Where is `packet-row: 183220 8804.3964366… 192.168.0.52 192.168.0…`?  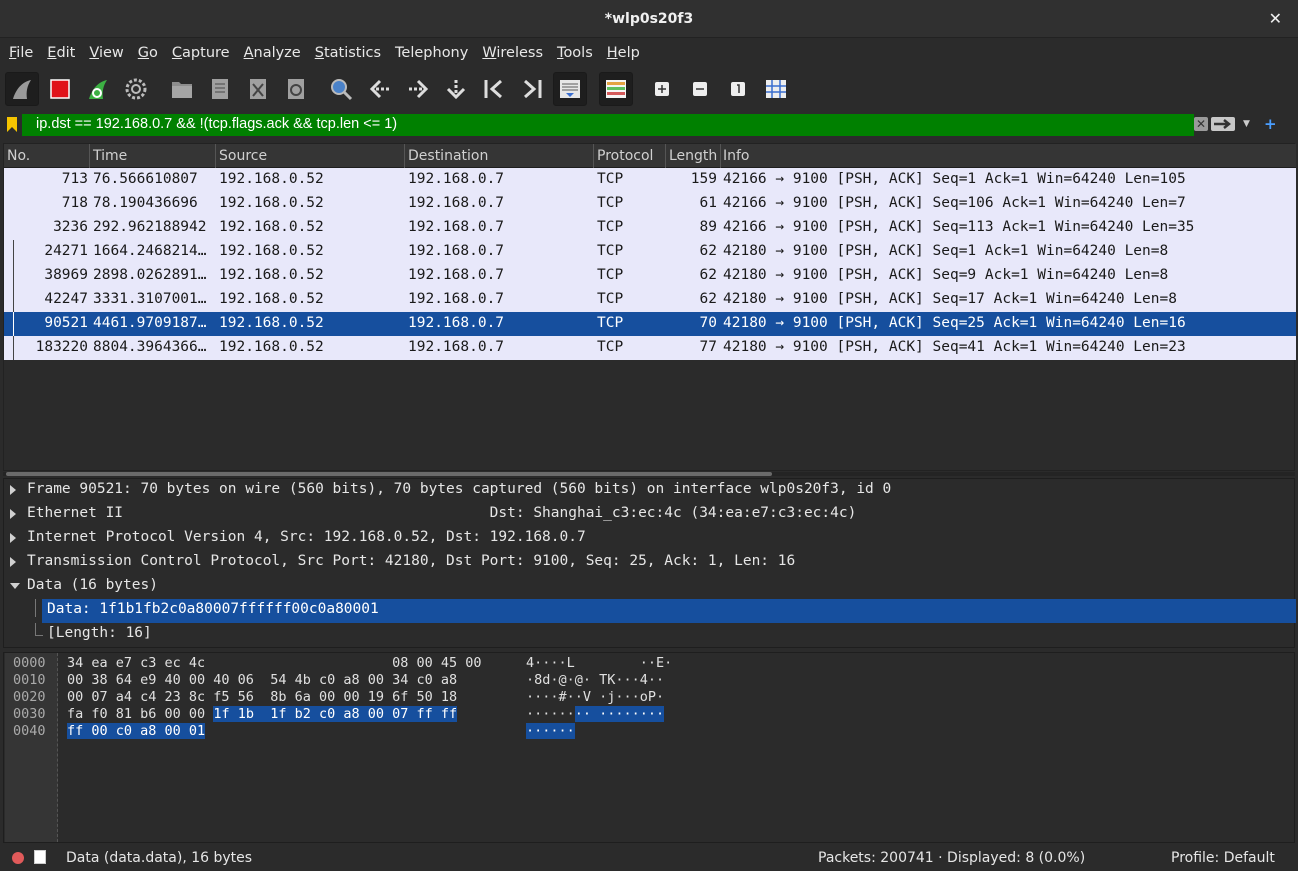
packet-row: 183220 8804.3964366… 192.168.0.52 192.168.0… is located at coordinates (650, 348).